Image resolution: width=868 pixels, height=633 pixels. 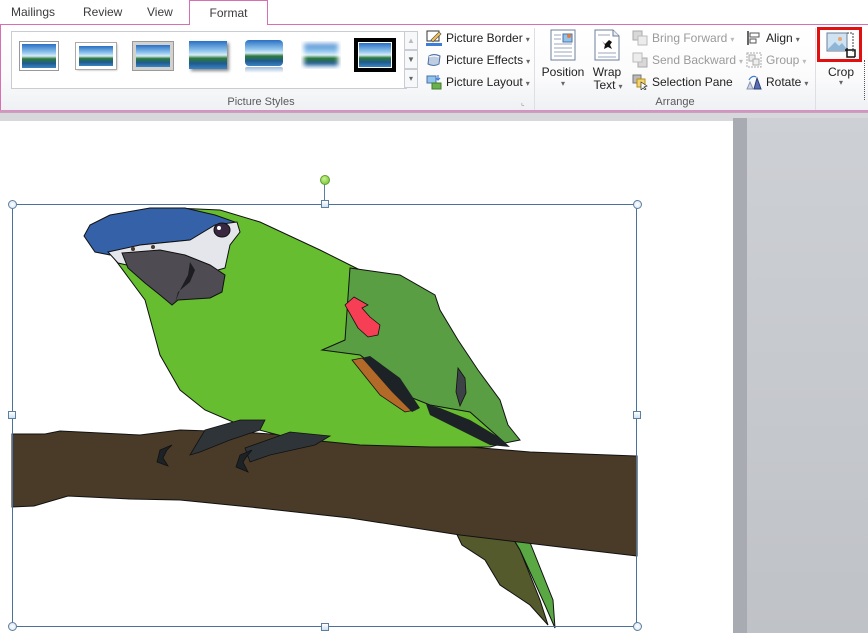 I want to click on resize-handle-top-left, so click(x=12, y=204).